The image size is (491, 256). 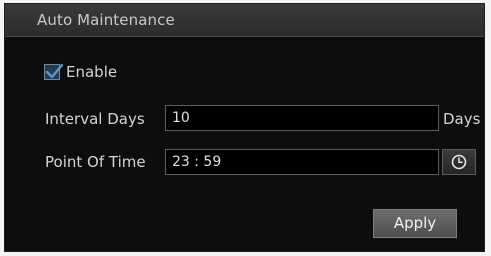 I want to click on panel-title: Auto Maintenance, so click(x=106, y=20).